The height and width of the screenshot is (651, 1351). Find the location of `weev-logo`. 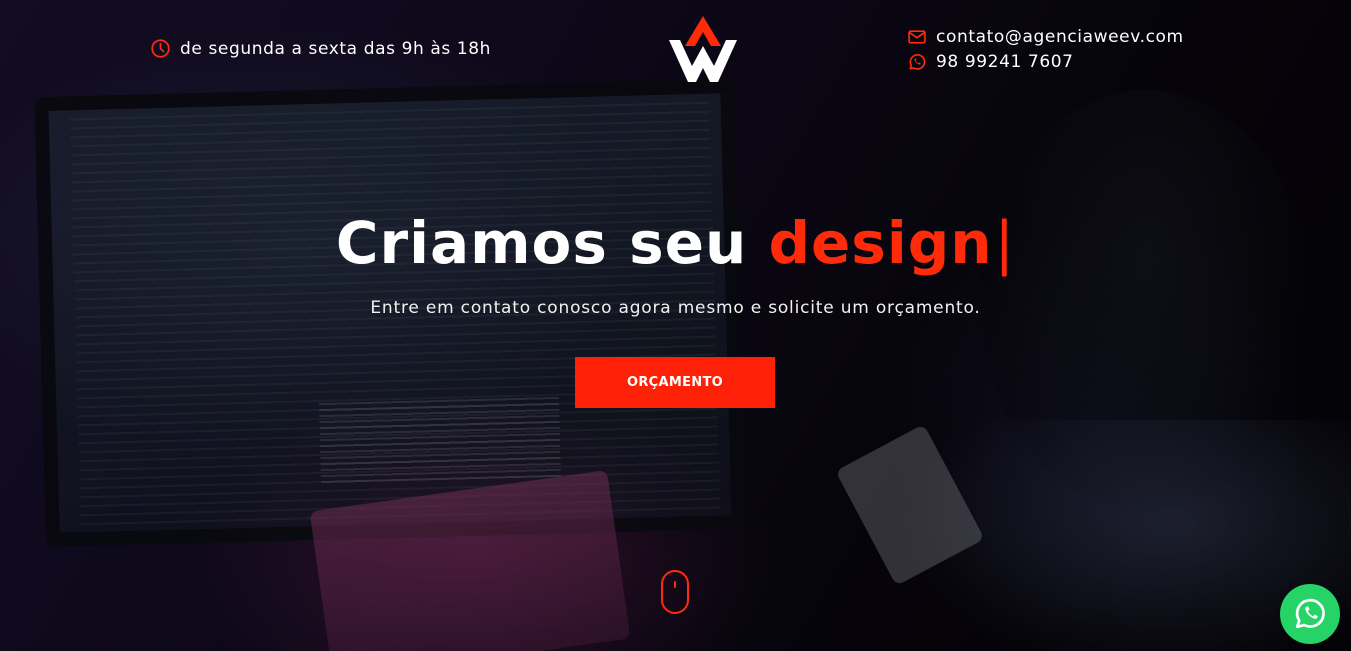

weev-logo is located at coordinates (703, 50).